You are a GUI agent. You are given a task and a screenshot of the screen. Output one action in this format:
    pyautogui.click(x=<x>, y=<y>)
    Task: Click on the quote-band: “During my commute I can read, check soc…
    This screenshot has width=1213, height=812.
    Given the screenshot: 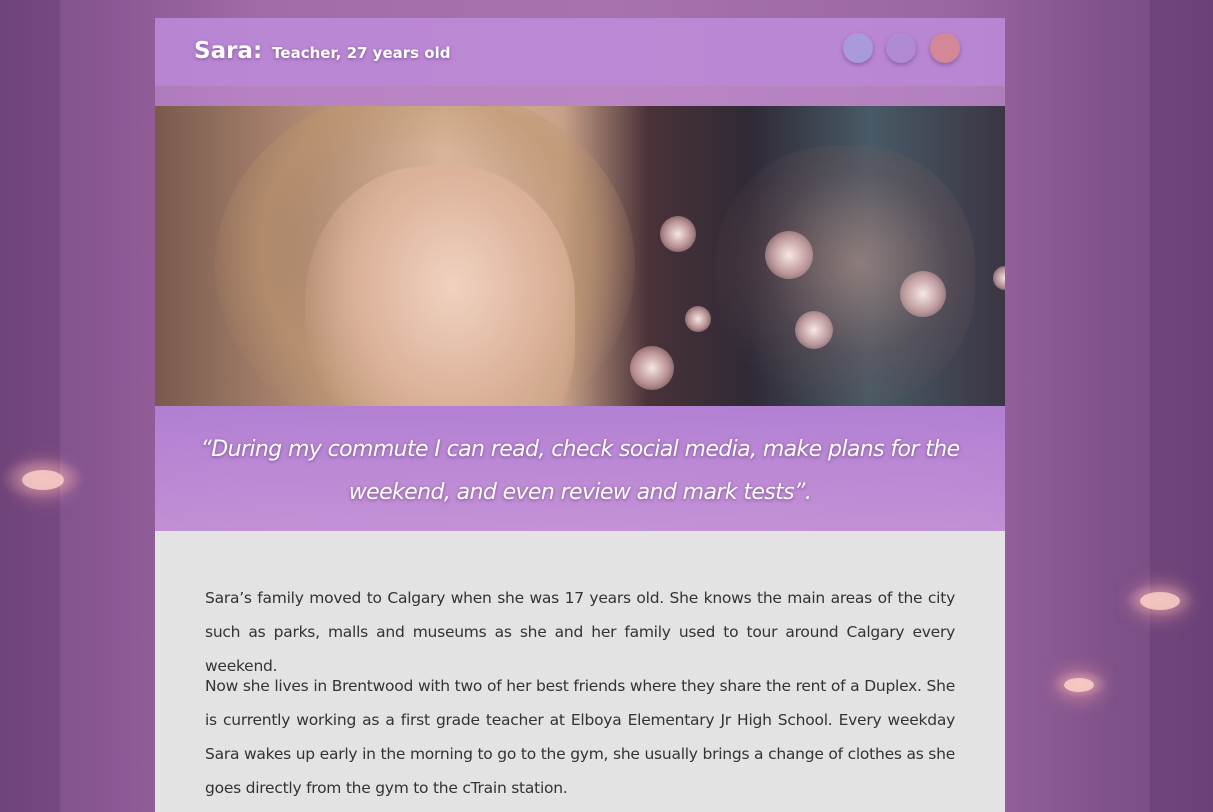 What is the action you would take?
    pyautogui.click(x=580, y=468)
    